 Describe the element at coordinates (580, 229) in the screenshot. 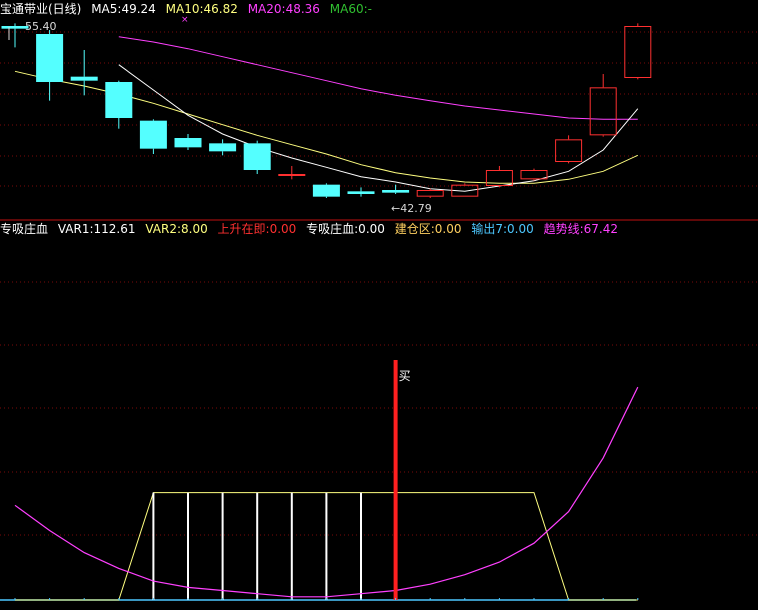

I see `trend-legend: 趋势线:67.42` at that location.